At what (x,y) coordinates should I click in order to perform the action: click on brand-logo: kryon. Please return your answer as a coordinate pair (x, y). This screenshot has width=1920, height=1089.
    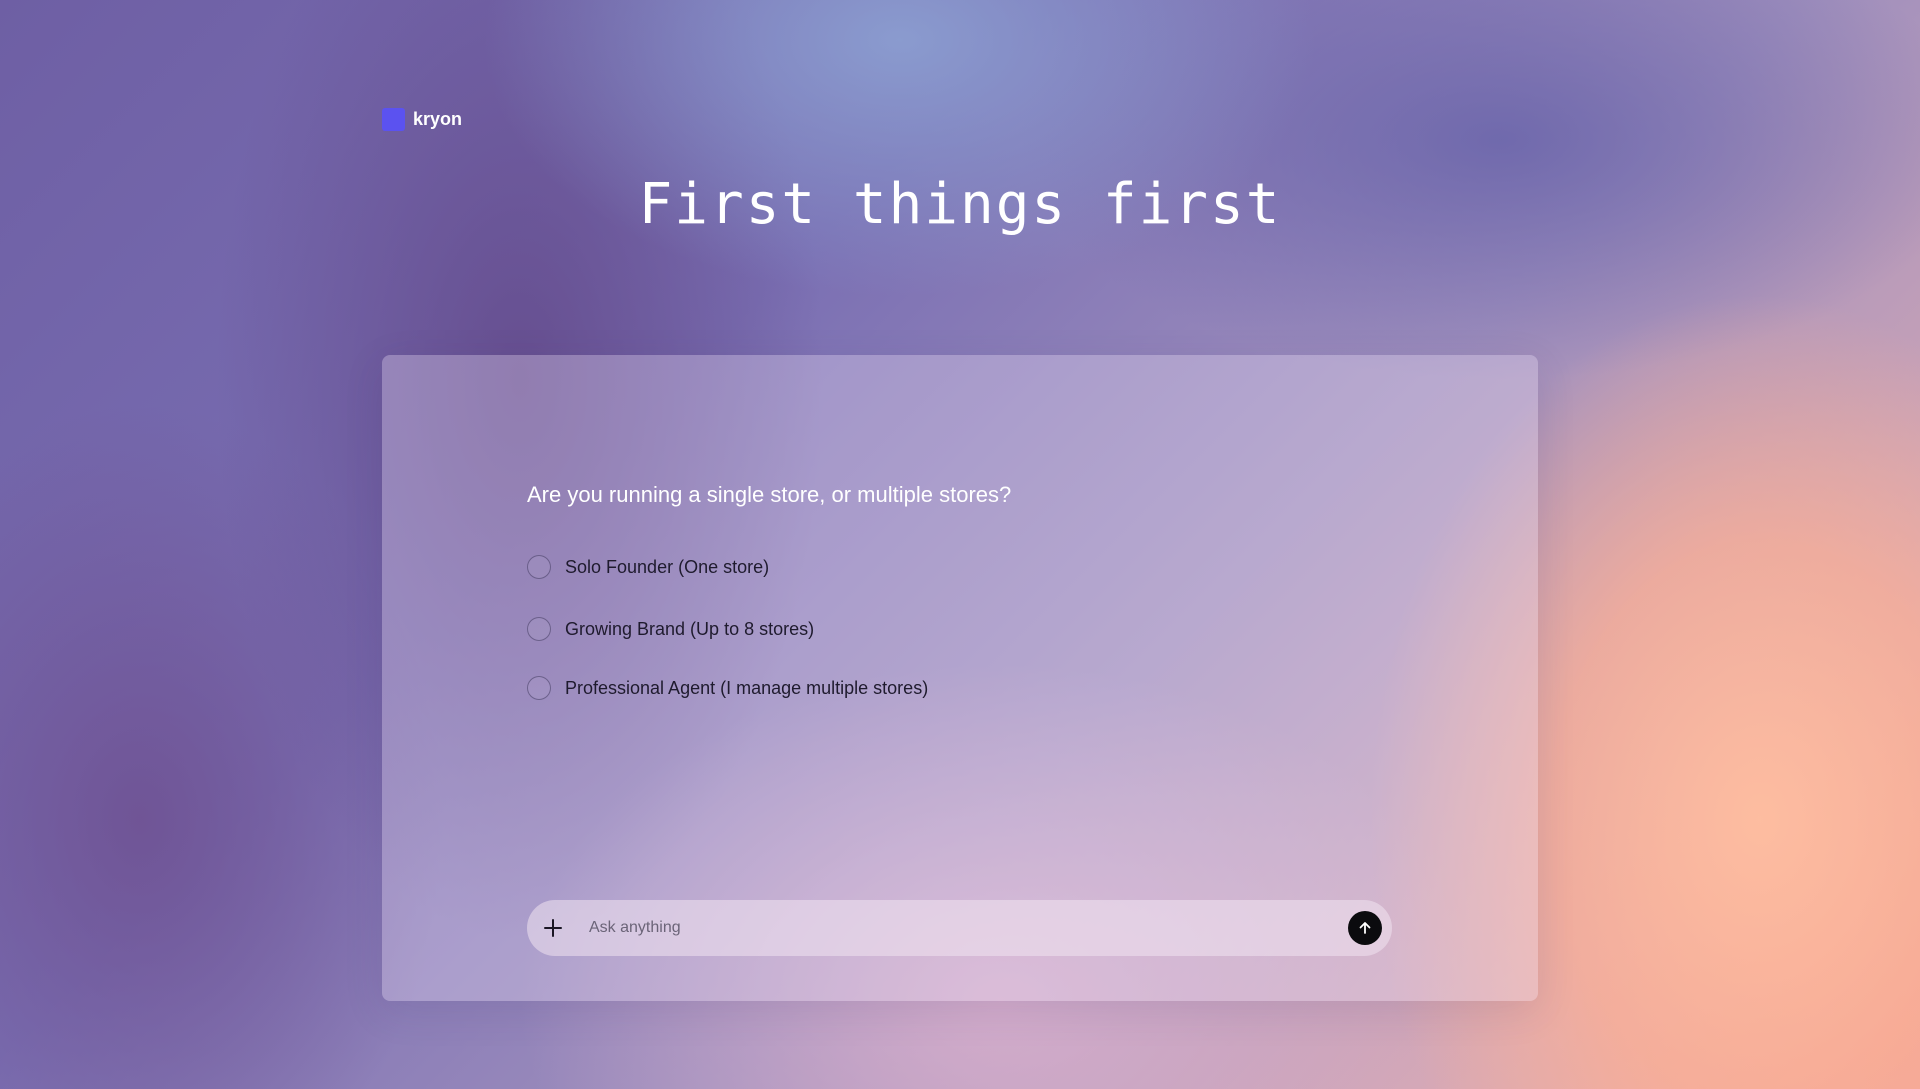
    Looking at the image, I should click on (422, 119).